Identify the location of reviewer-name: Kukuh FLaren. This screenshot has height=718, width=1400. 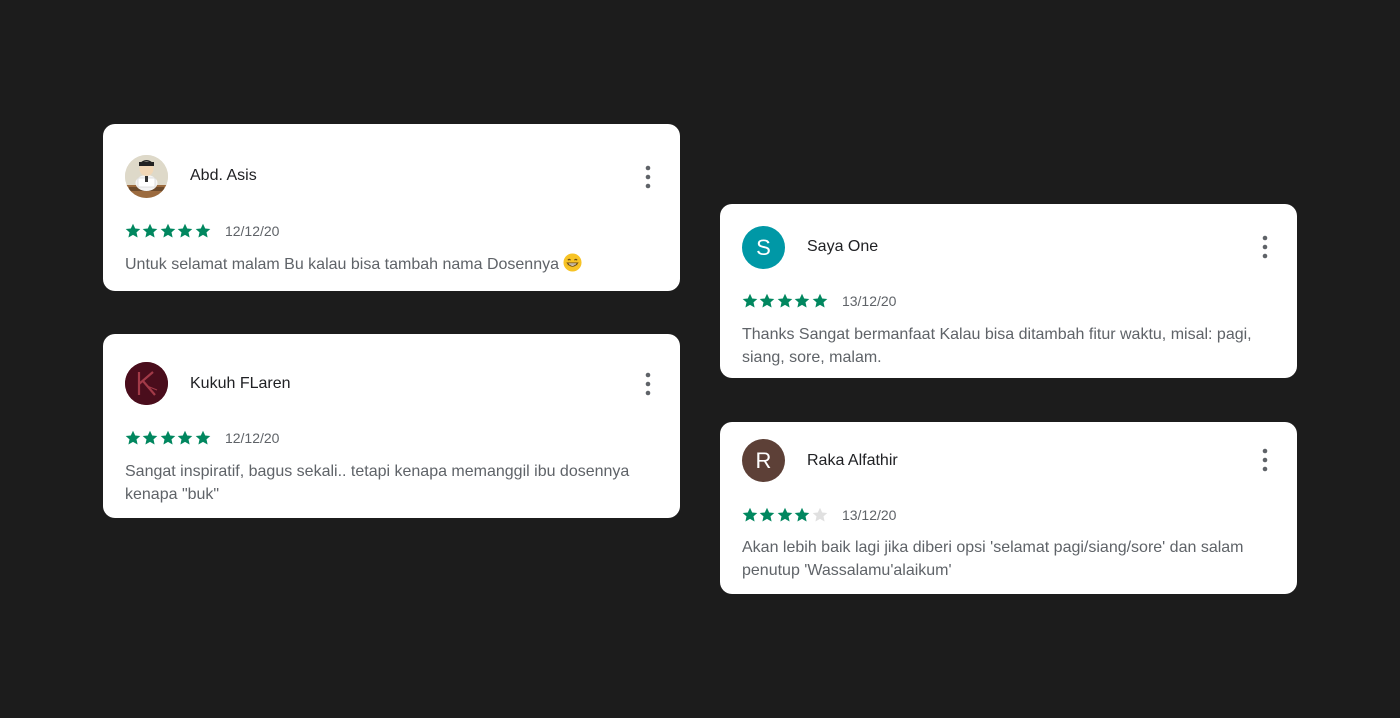
(240, 383).